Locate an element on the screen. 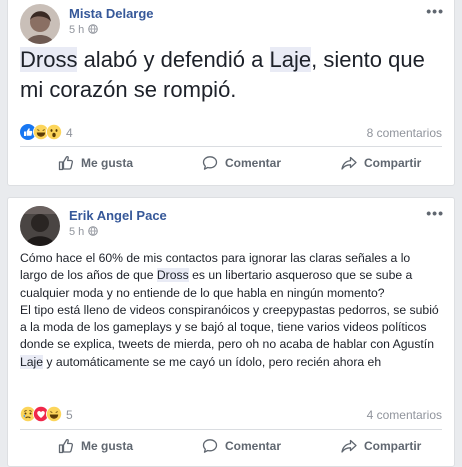  author-name: Mista Delarge is located at coordinates (111, 13).